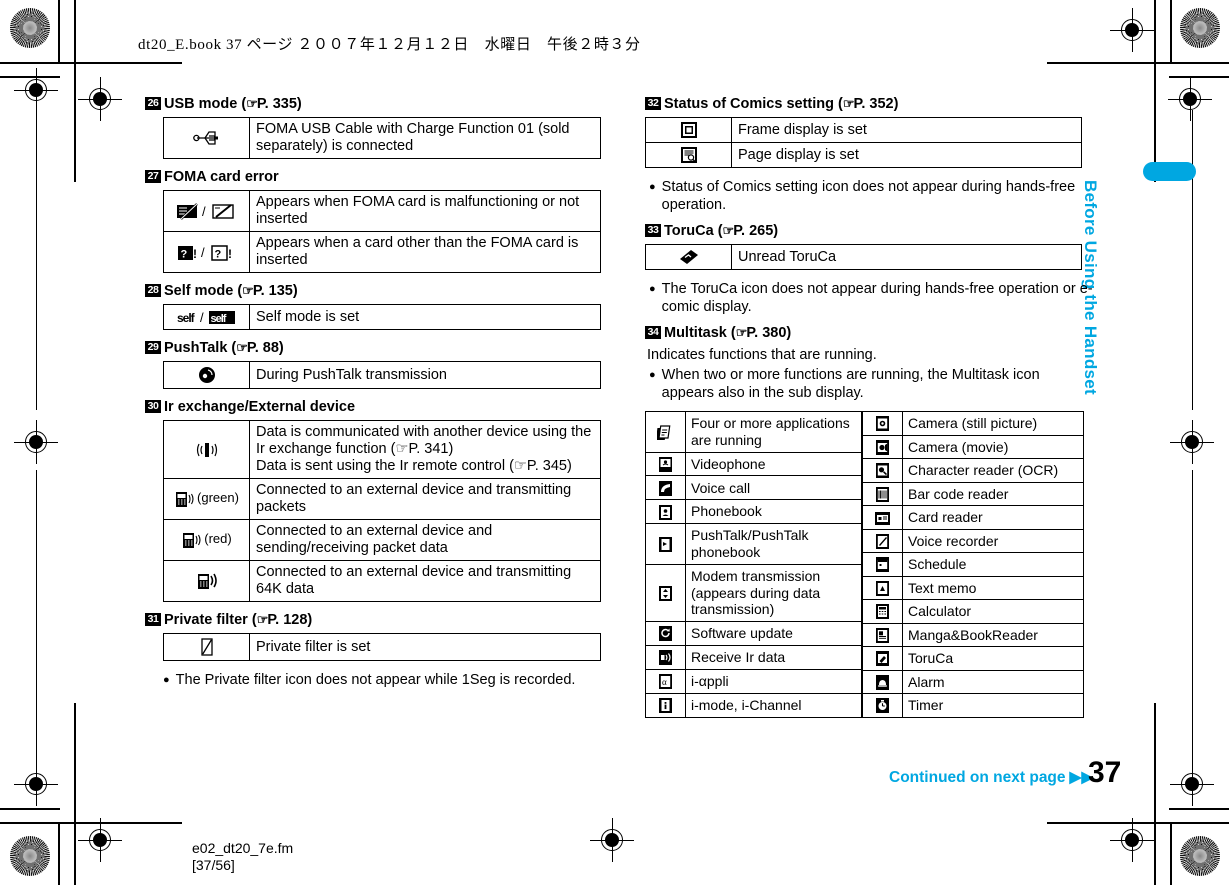 The width and height of the screenshot is (1229, 885). What do you see at coordinates (231, 291) in the screenshot?
I see `section-title: Self mode (☞P. 135)` at bounding box center [231, 291].